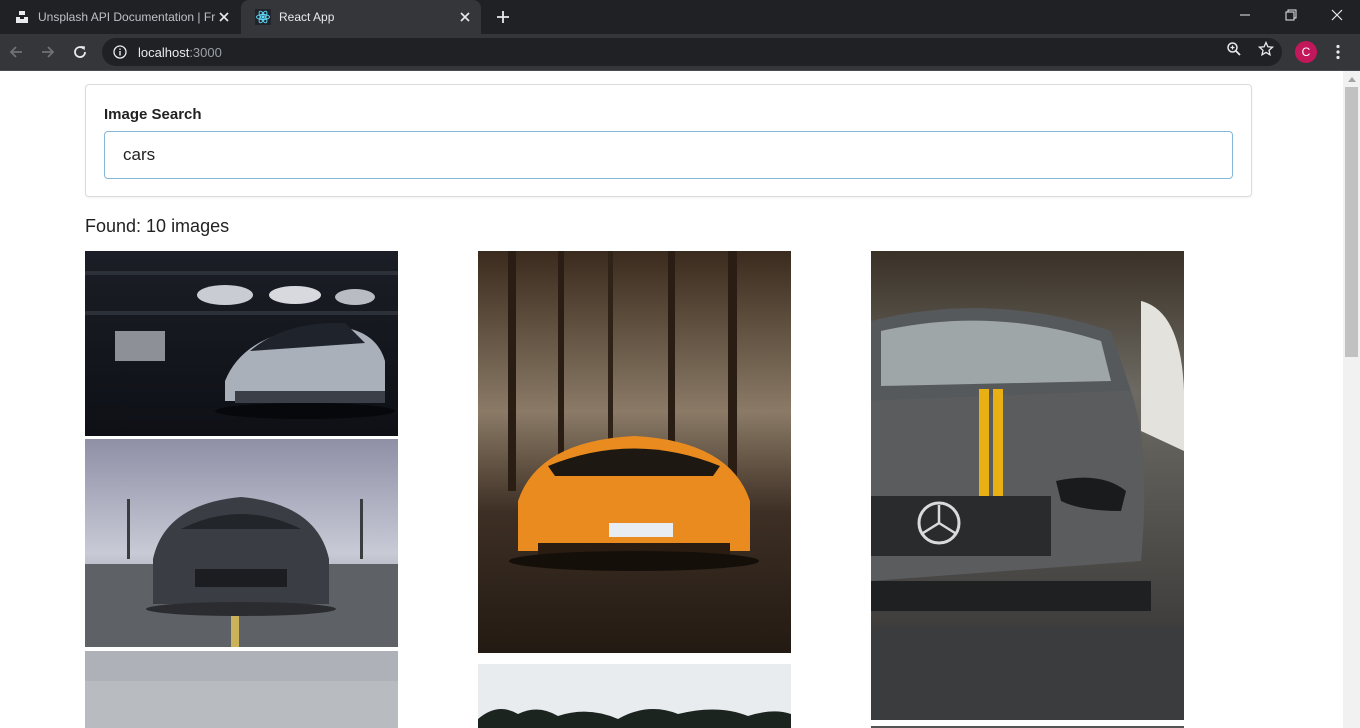 This screenshot has width=1360, height=728. What do you see at coordinates (1245, 15) in the screenshot?
I see `minimize-icon` at bounding box center [1245, 15].